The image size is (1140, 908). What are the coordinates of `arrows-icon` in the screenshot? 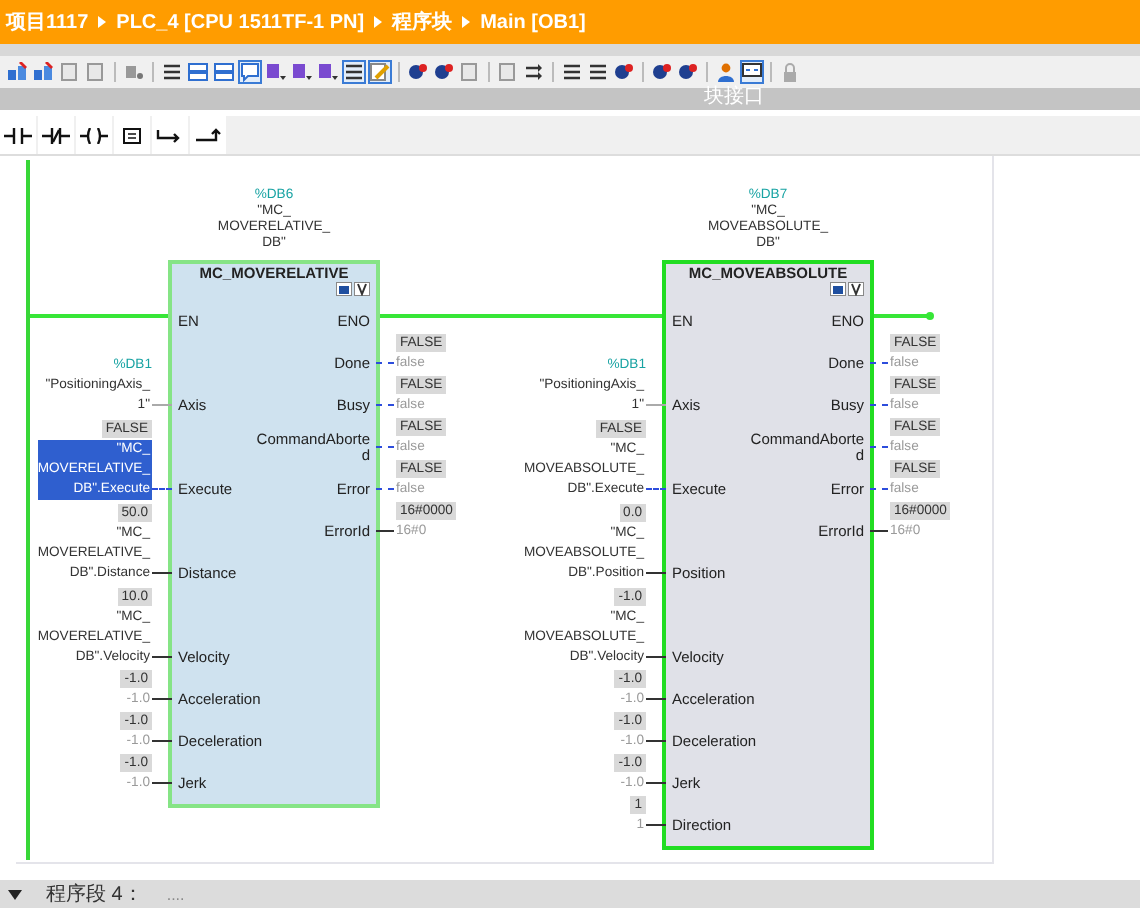 It's located at (534, 72).